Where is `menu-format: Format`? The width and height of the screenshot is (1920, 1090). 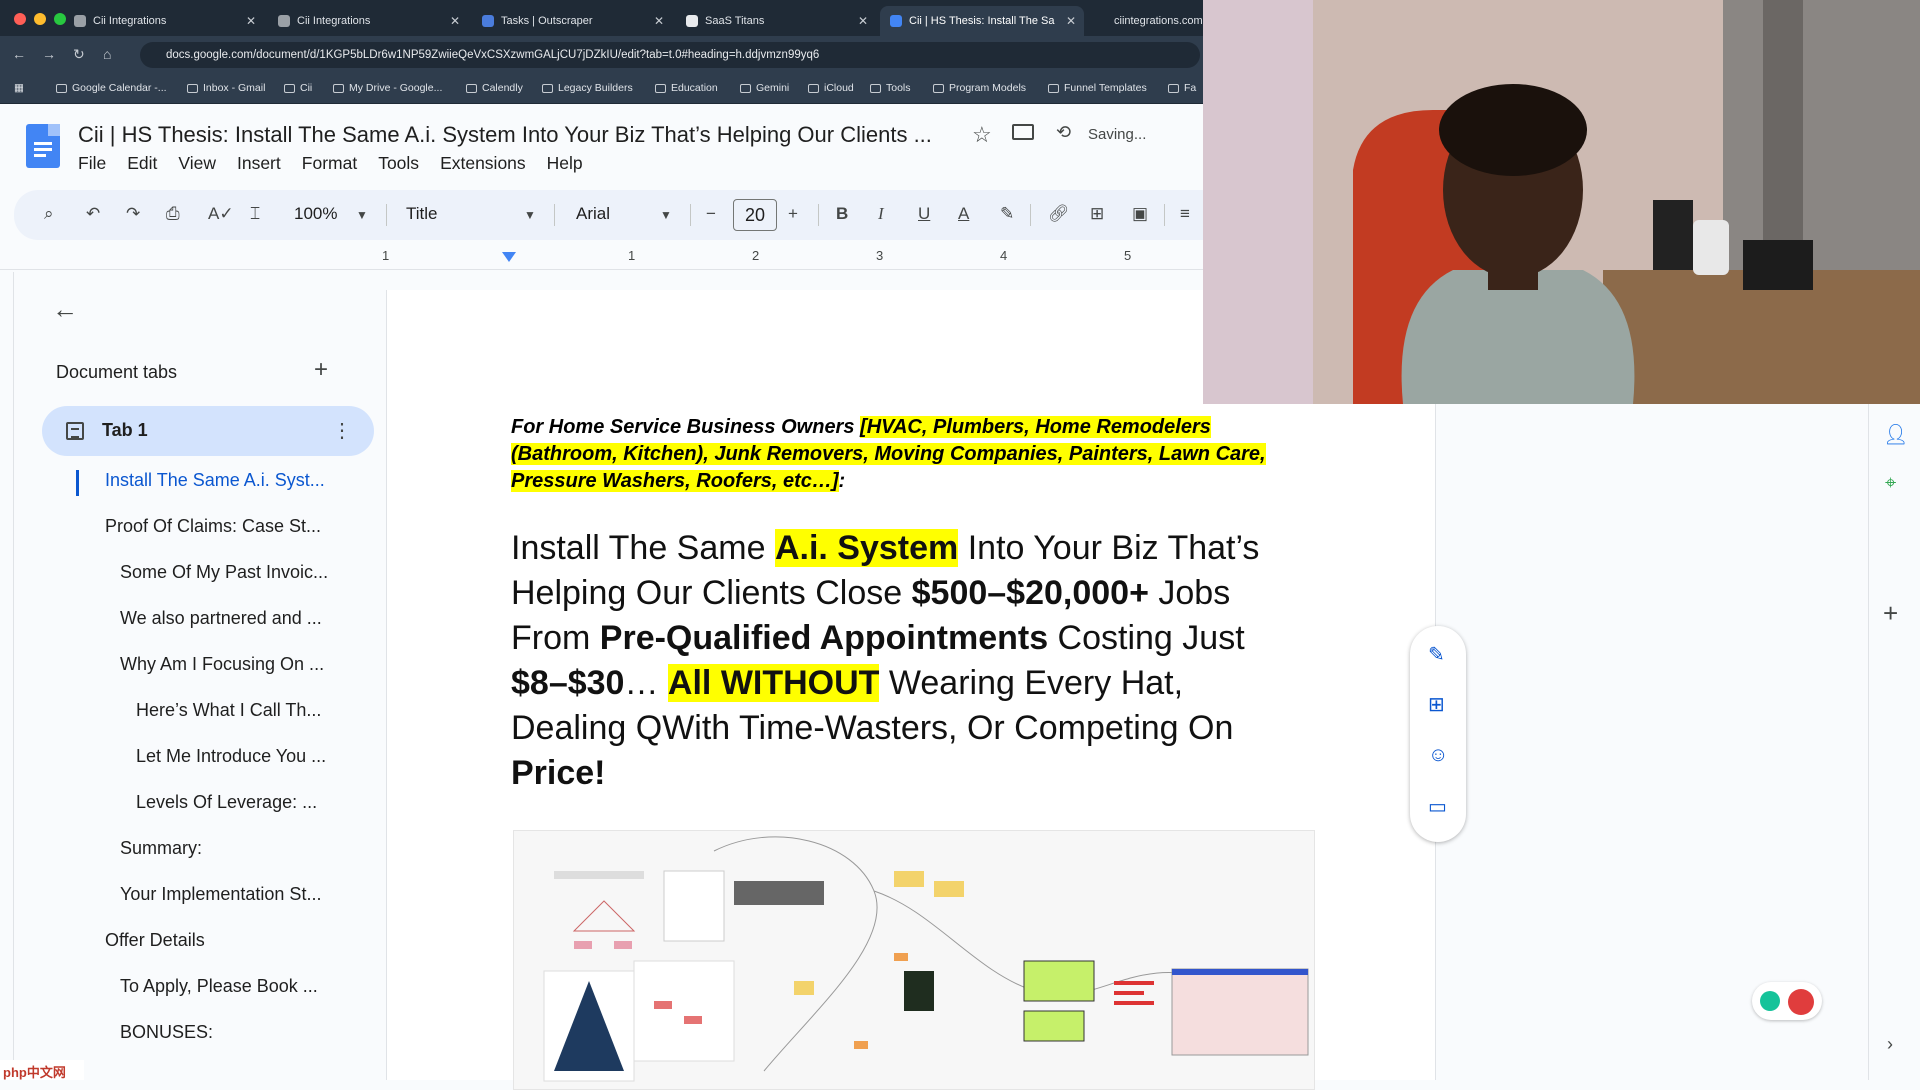 menu-format: Format is located at coordinates (329, 163).